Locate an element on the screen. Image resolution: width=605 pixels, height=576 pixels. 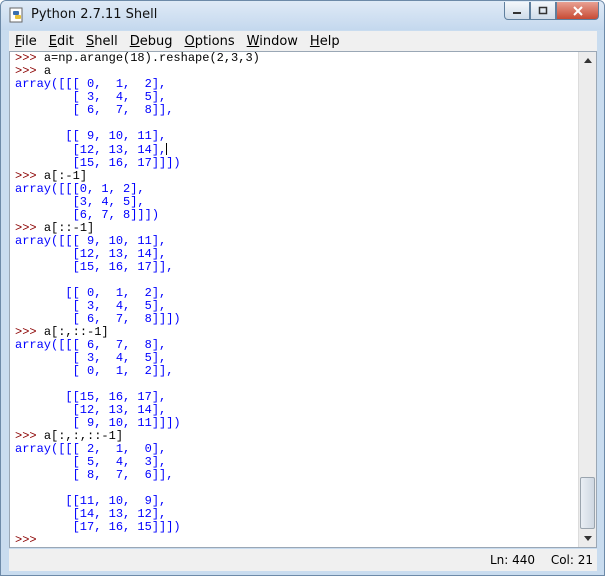
shell-output-line: [ 6, 7, 8]], is located at coordinates (137, 110).